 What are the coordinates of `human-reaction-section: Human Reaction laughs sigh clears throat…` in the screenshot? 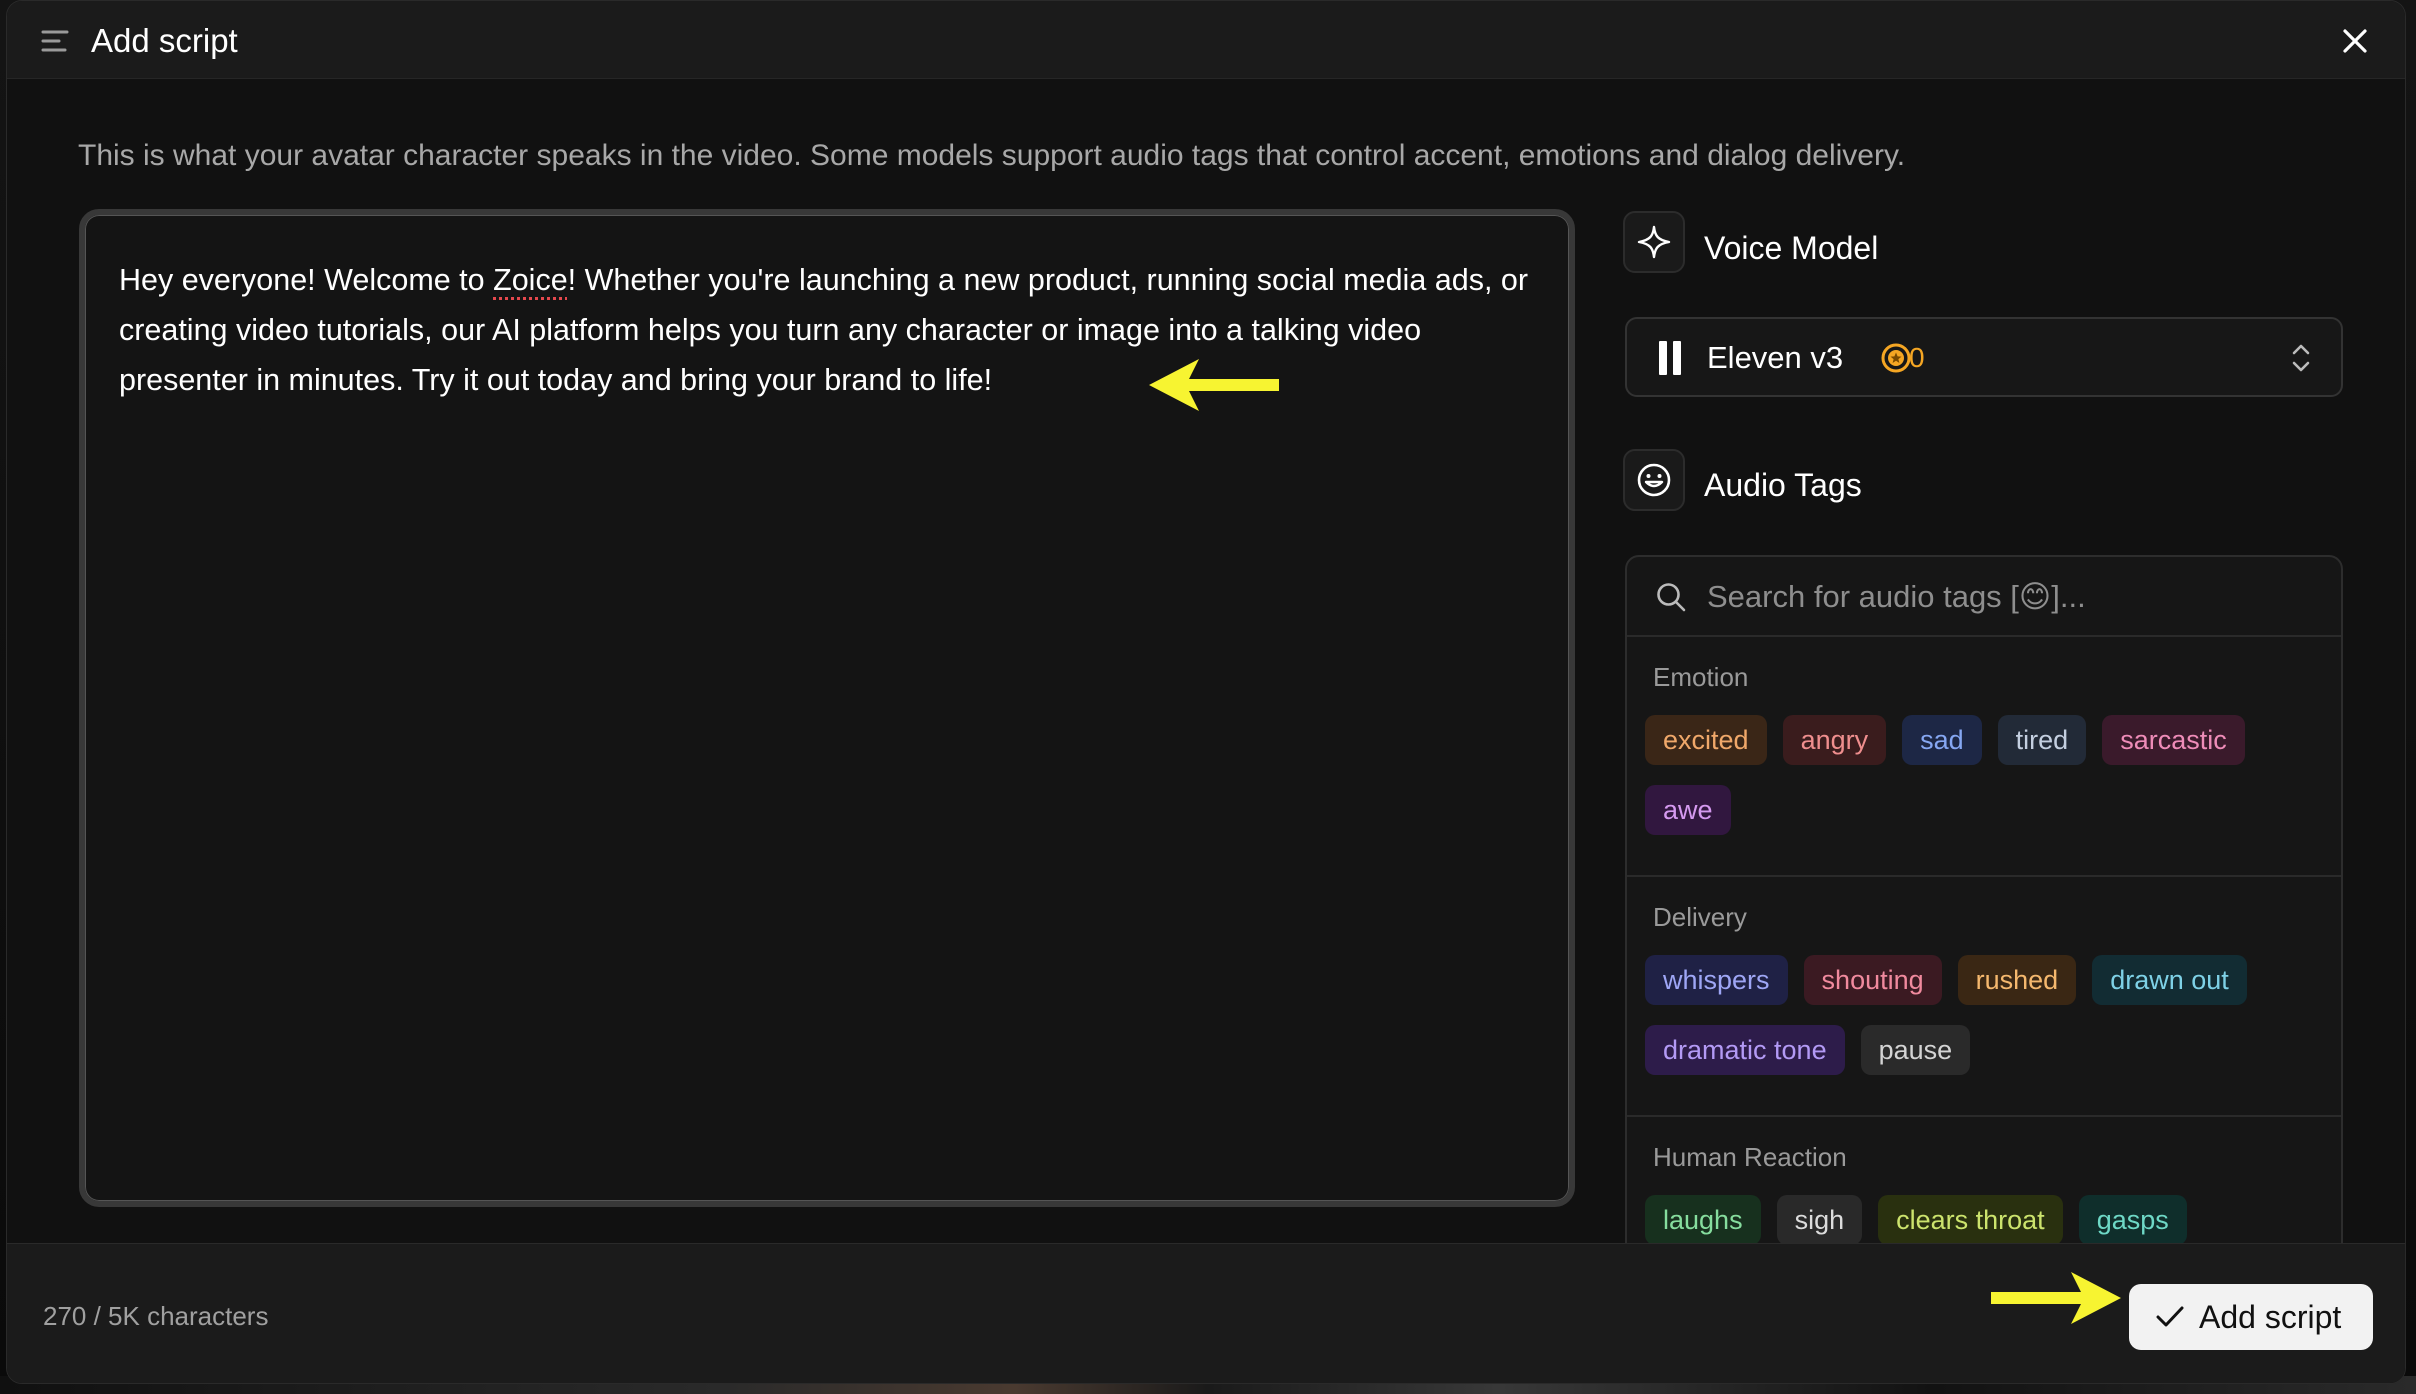 It's located at (1984, 1187).